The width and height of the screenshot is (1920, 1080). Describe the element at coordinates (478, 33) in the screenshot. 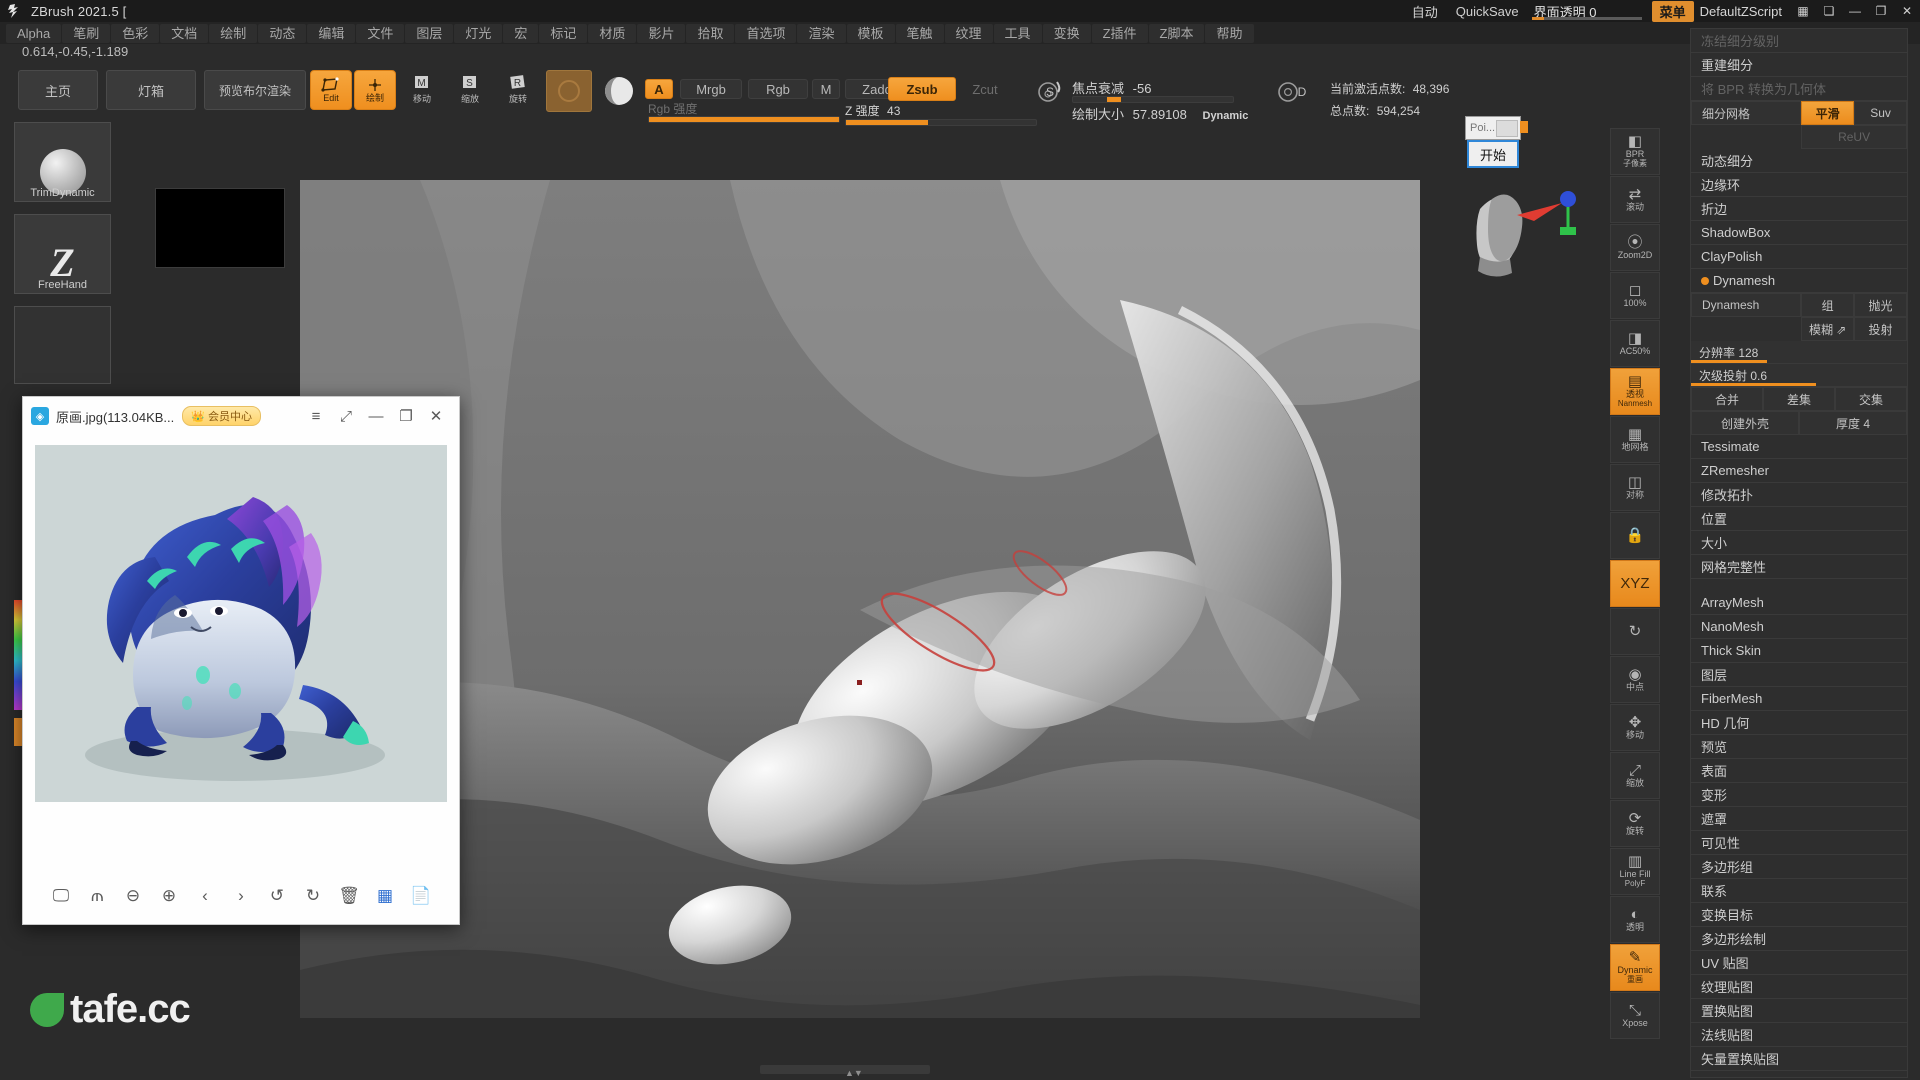

I see `menu-item-9: 灯光` at that location.